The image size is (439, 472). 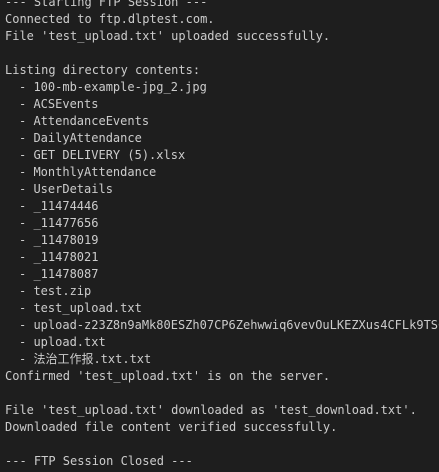 What do you see at coordinates (55, 291) in the screenshot?
I see `directory-entry: - test.zip` at bounding box center [55, 291].